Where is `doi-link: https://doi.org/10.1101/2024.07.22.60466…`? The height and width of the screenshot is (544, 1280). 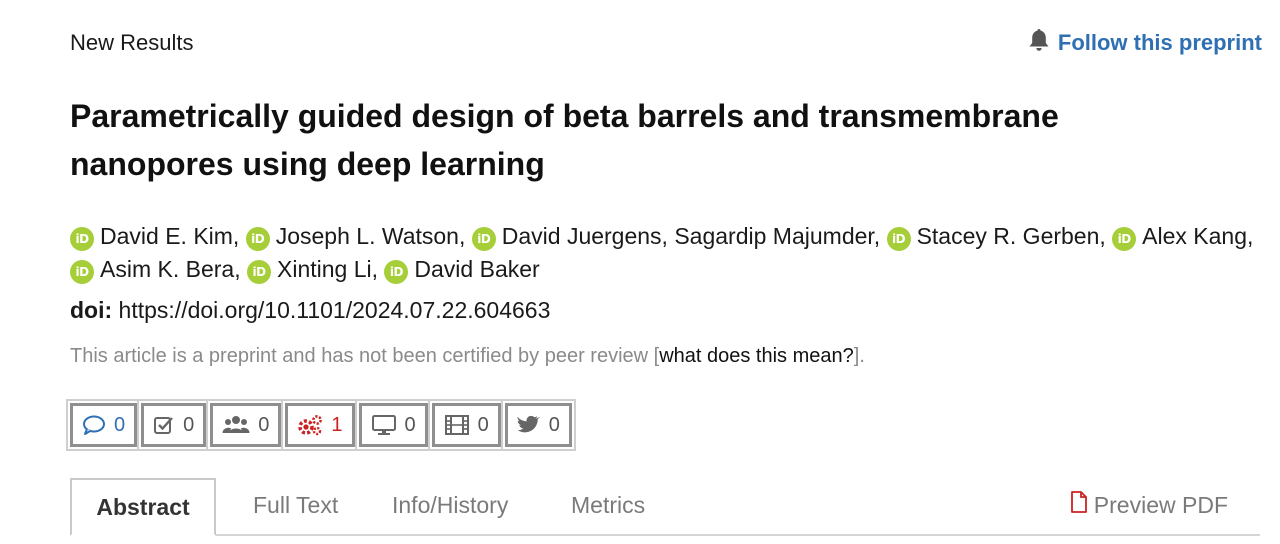 doi-link: https://doi.org/10.1101/2024.07.22.60466… is located at coordinates (335, 310).